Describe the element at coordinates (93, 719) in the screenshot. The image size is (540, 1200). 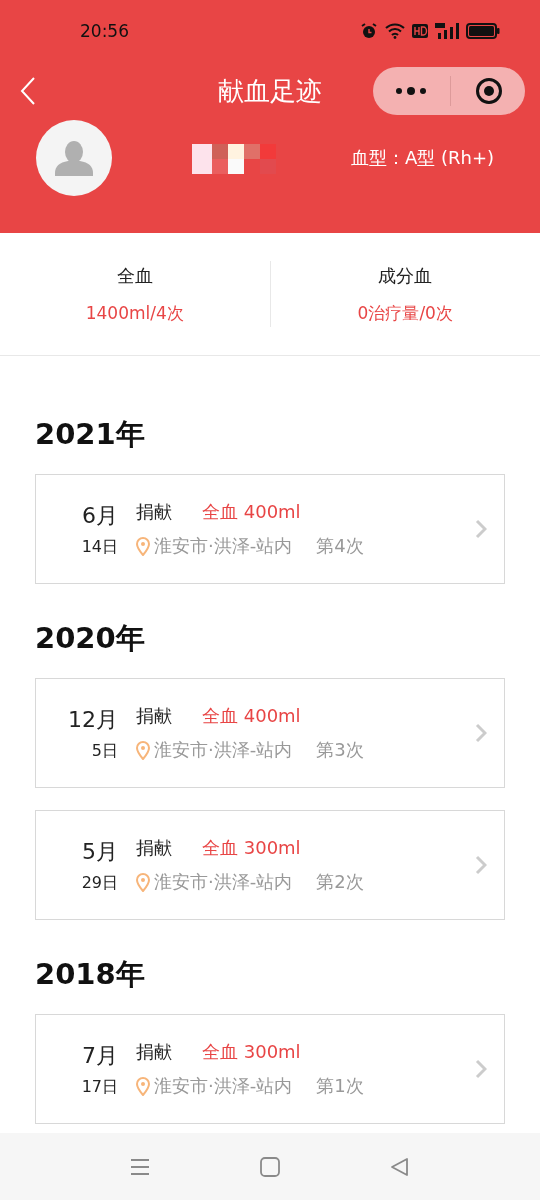
I see `donation-month: 12月` at that location.